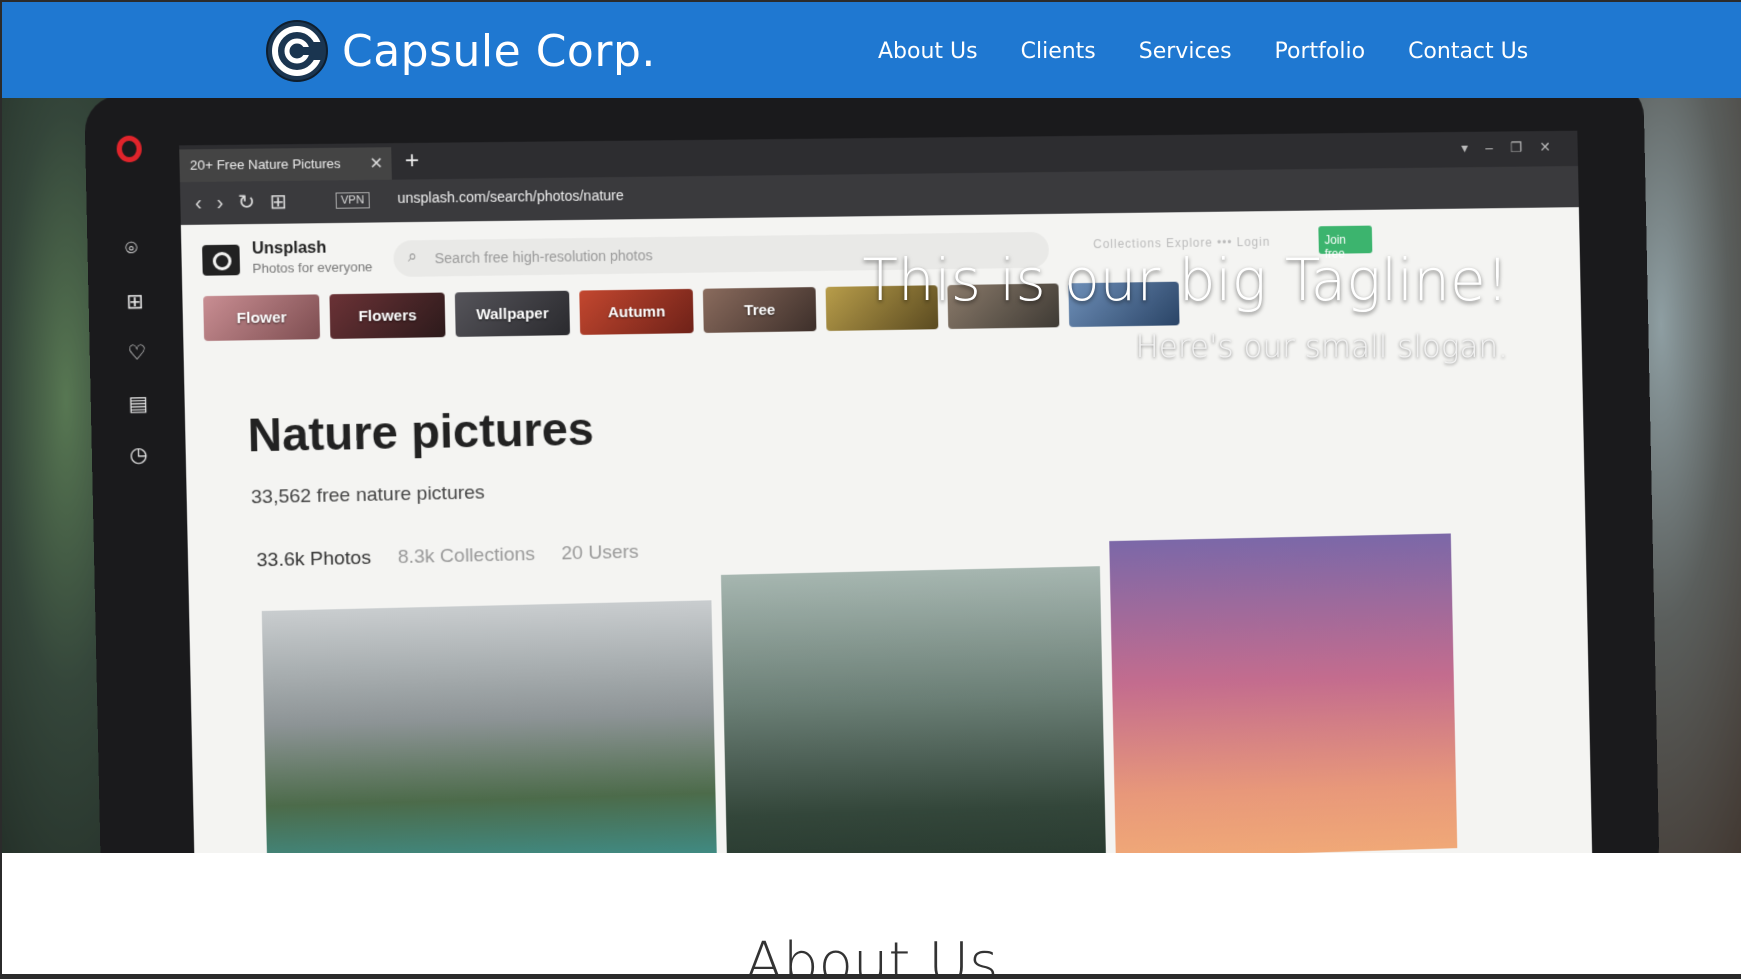  What do you see at coordinates (871, 952) in the screenshot?
I see `about-title: About Us` at bounding box center [871, 952].